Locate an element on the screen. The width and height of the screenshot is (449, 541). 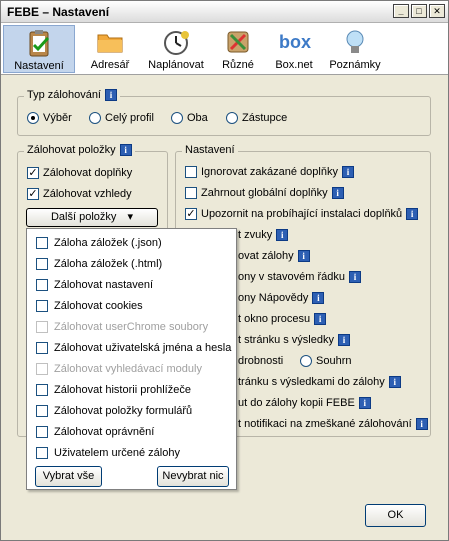
popup-item-passwords: Zálohovat uživatelská jména a hesla is located at coordinates (133, 348).